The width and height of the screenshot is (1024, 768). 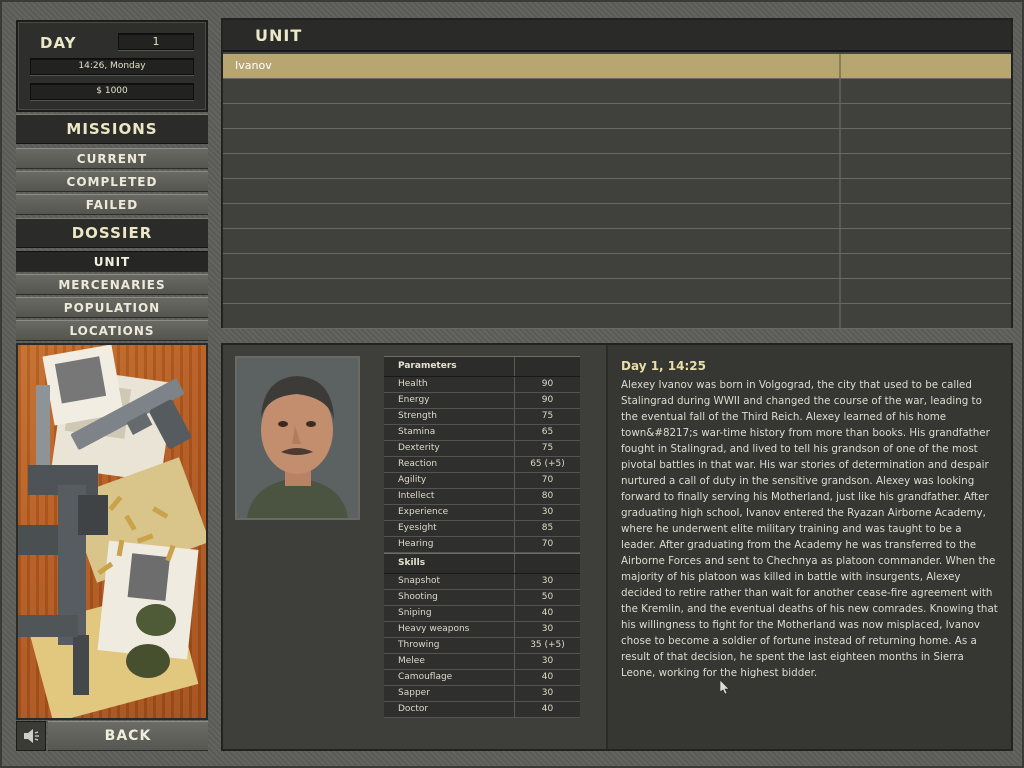 I want to click on stat-row: Hearing 70, so click(x=482, y=545).